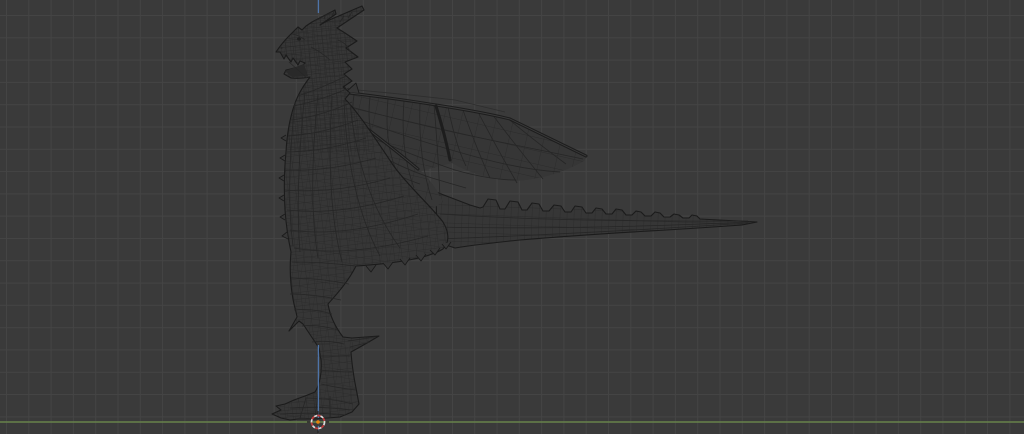 Image resolution: width=1024 pixels, height=434 pixels. What do you see at coordinates (318, 422) in the screenshot?
I see `object-origin-dot` at bounding box center [318, 422].